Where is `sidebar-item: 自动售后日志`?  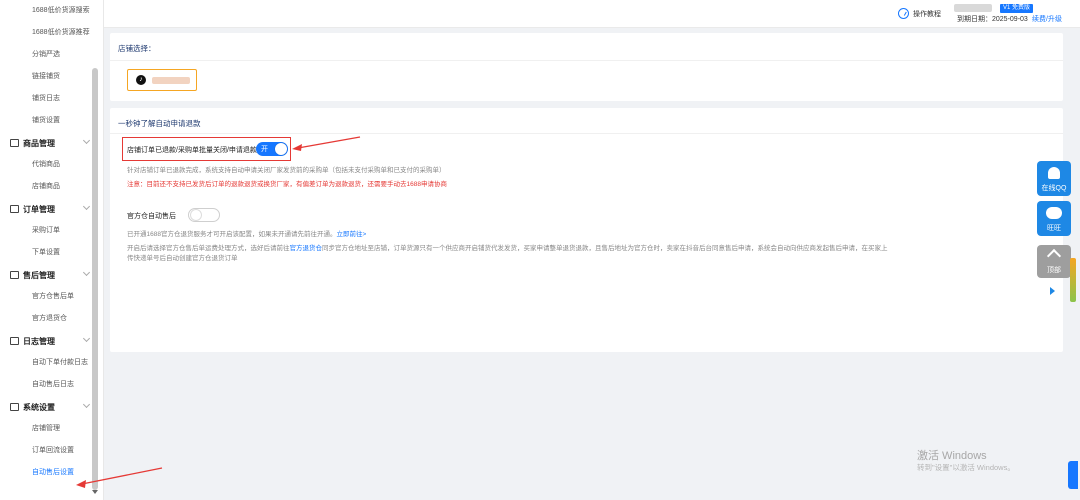
sidebar-item: 自动售后日志 is located at coordinates (51, 385).